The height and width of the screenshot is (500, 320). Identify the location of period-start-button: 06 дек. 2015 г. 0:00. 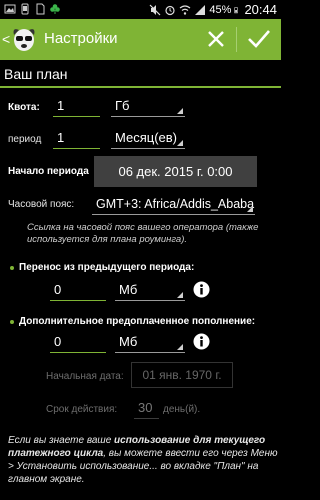
(175, 171).